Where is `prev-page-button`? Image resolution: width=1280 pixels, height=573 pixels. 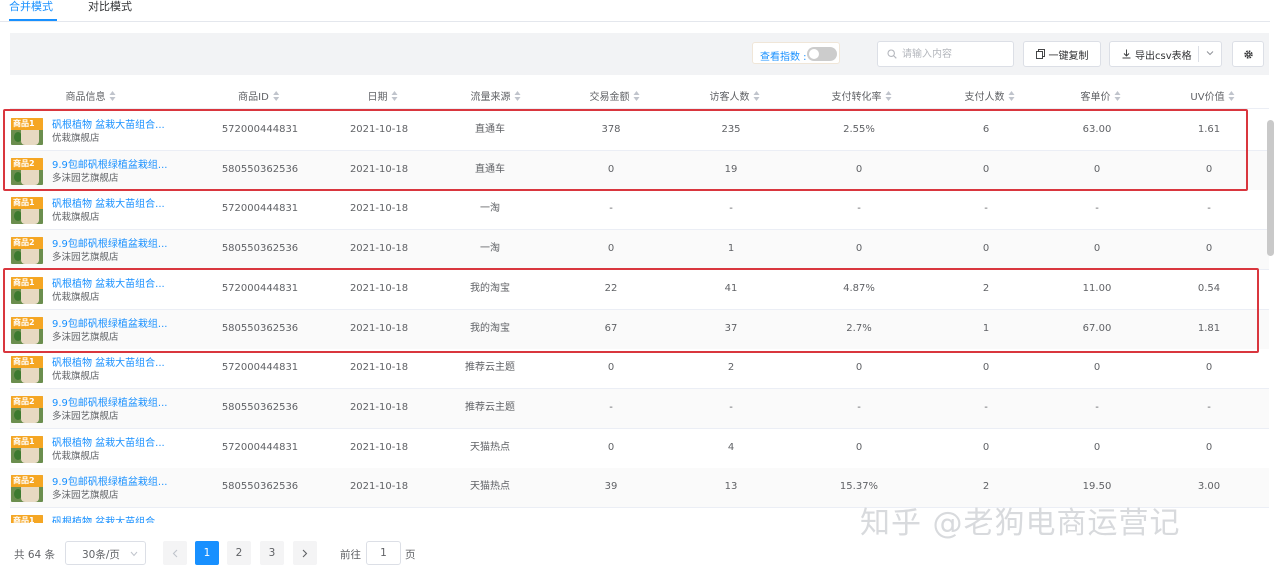
prev-page-button is located at coordinates (175, 553).